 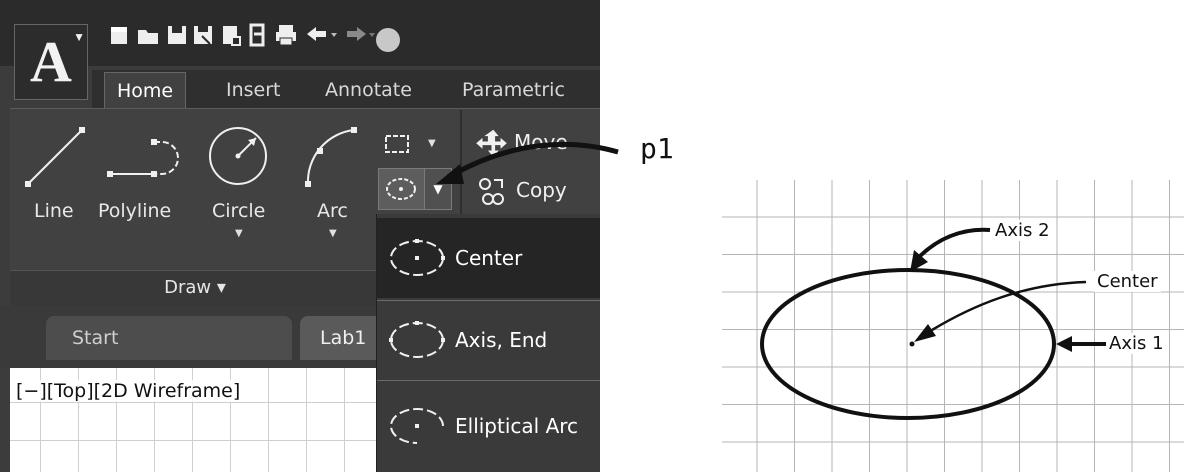 What do you see at coordinates (501, 340) in the screenshot?
I see `menu-item-label: Axis, End` at bounding box center [501, 340].